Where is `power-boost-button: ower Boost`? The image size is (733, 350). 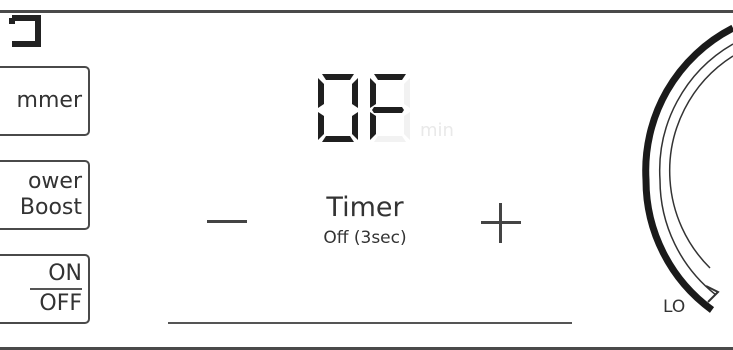 power-boost-button: ower Boost is located at coordinates (45, 195).